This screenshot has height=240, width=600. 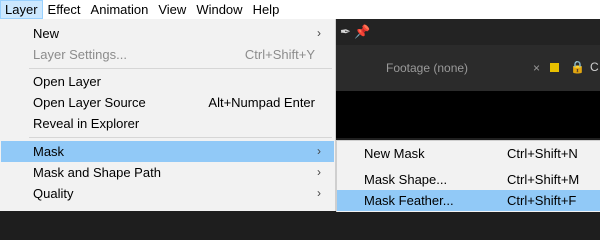 What do you see at coordinates (362, 32) in the screenshot?
I see `pin-tool-icon: 📌` at bounding box center [362, 32].